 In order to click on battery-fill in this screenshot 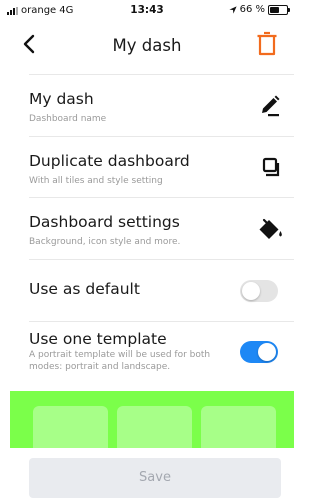, I will do `click(274, 9)`.